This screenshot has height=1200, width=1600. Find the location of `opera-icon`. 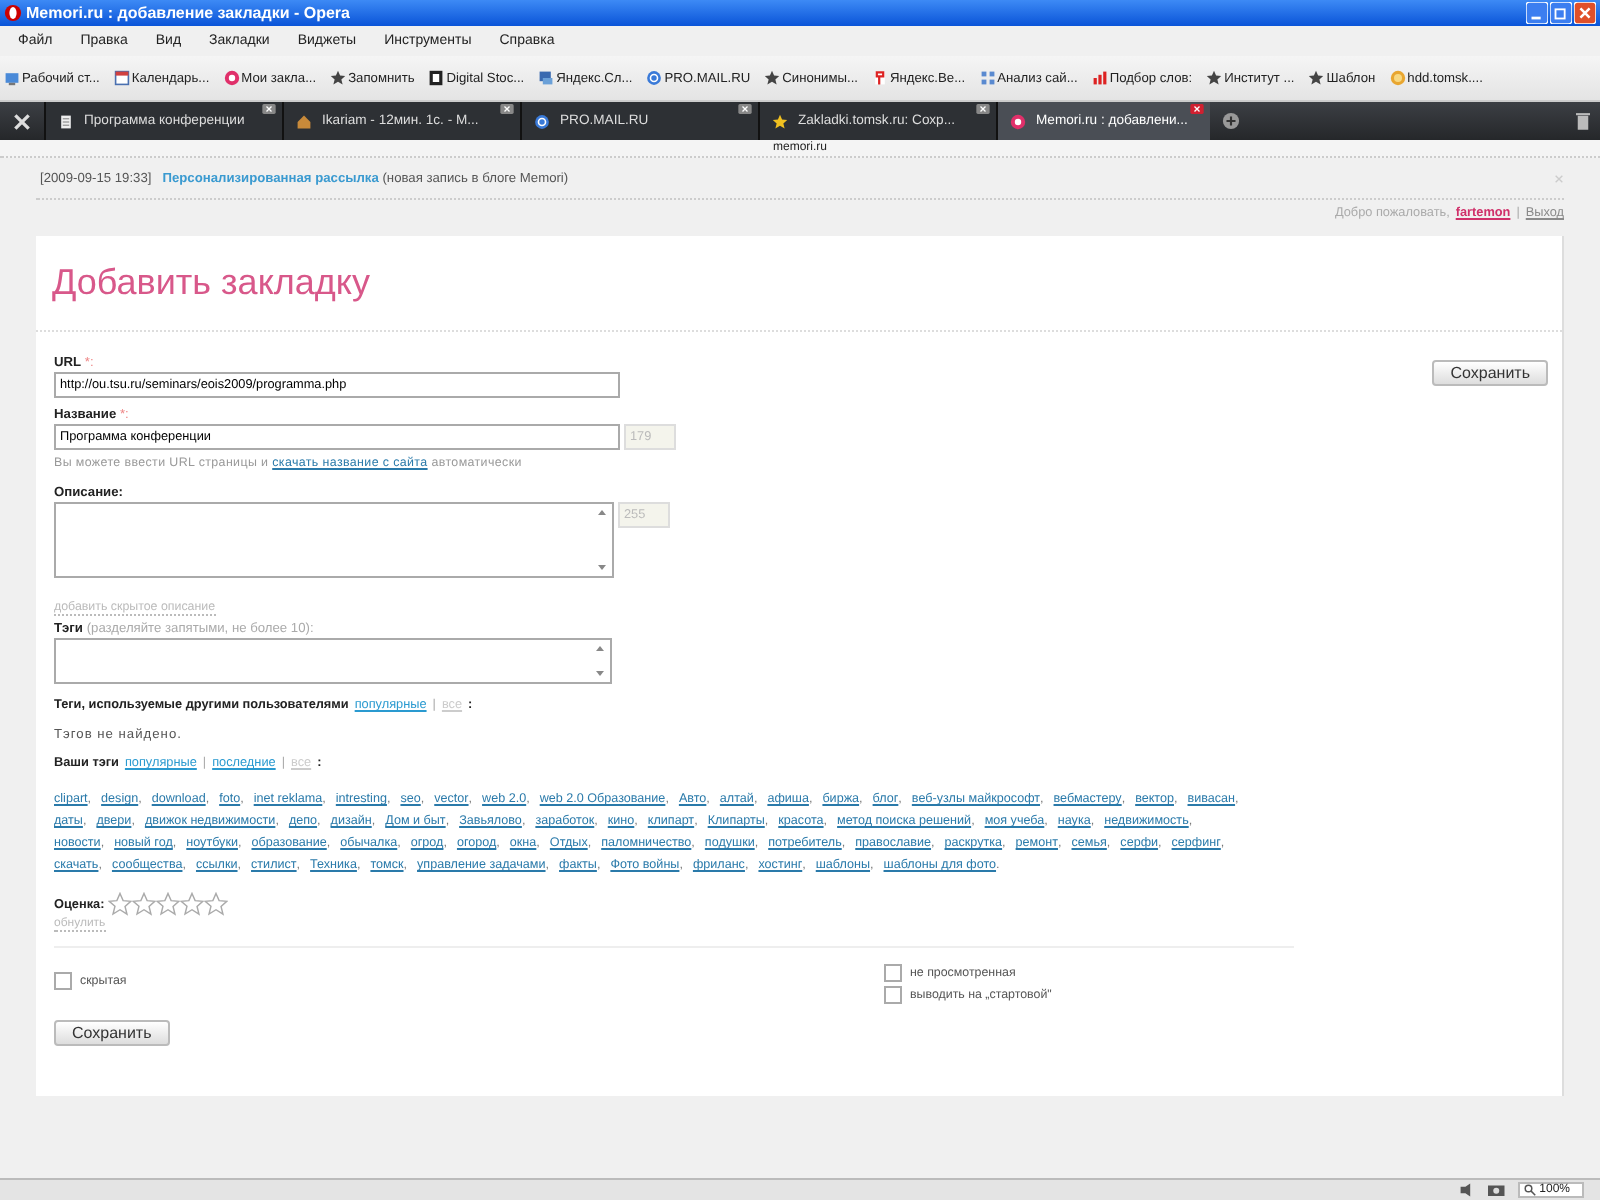

opera-icon is located at coordinates (13, 13).